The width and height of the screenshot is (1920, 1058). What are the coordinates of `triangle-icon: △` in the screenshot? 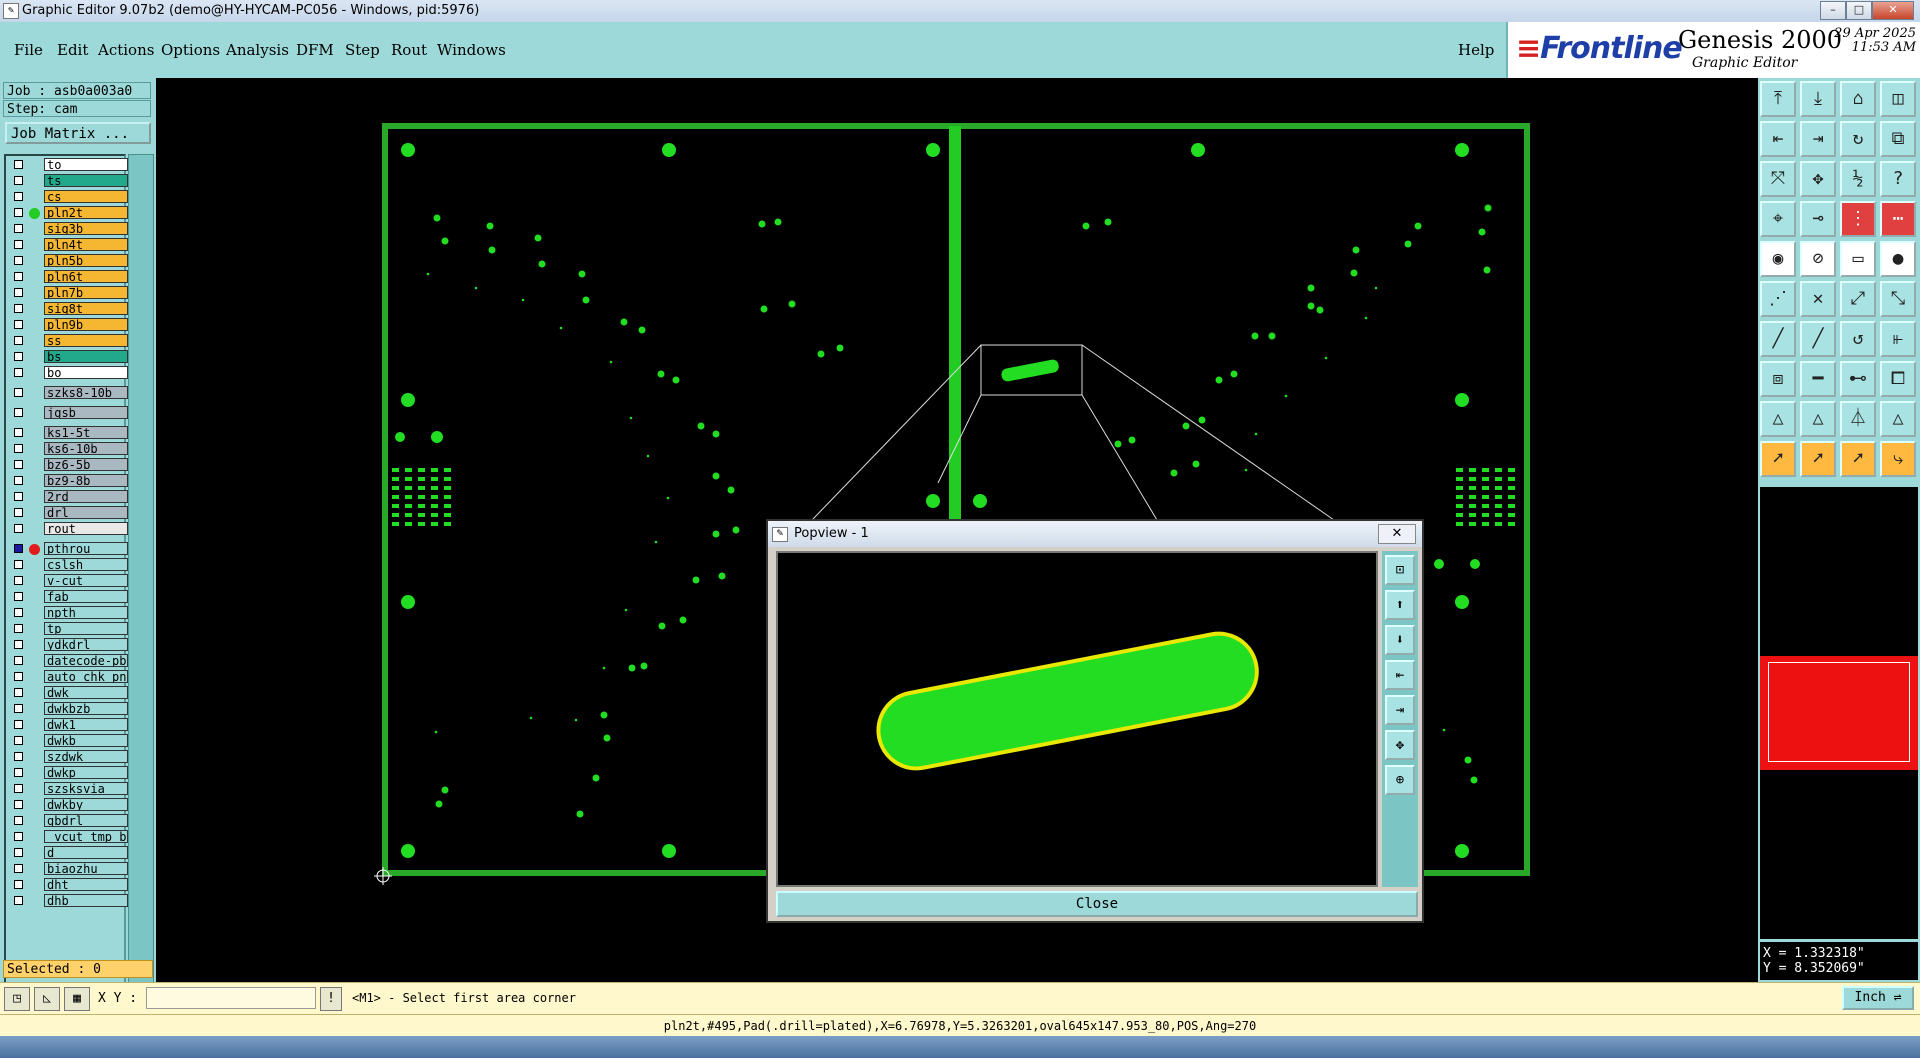 It's located at (1778, 419).